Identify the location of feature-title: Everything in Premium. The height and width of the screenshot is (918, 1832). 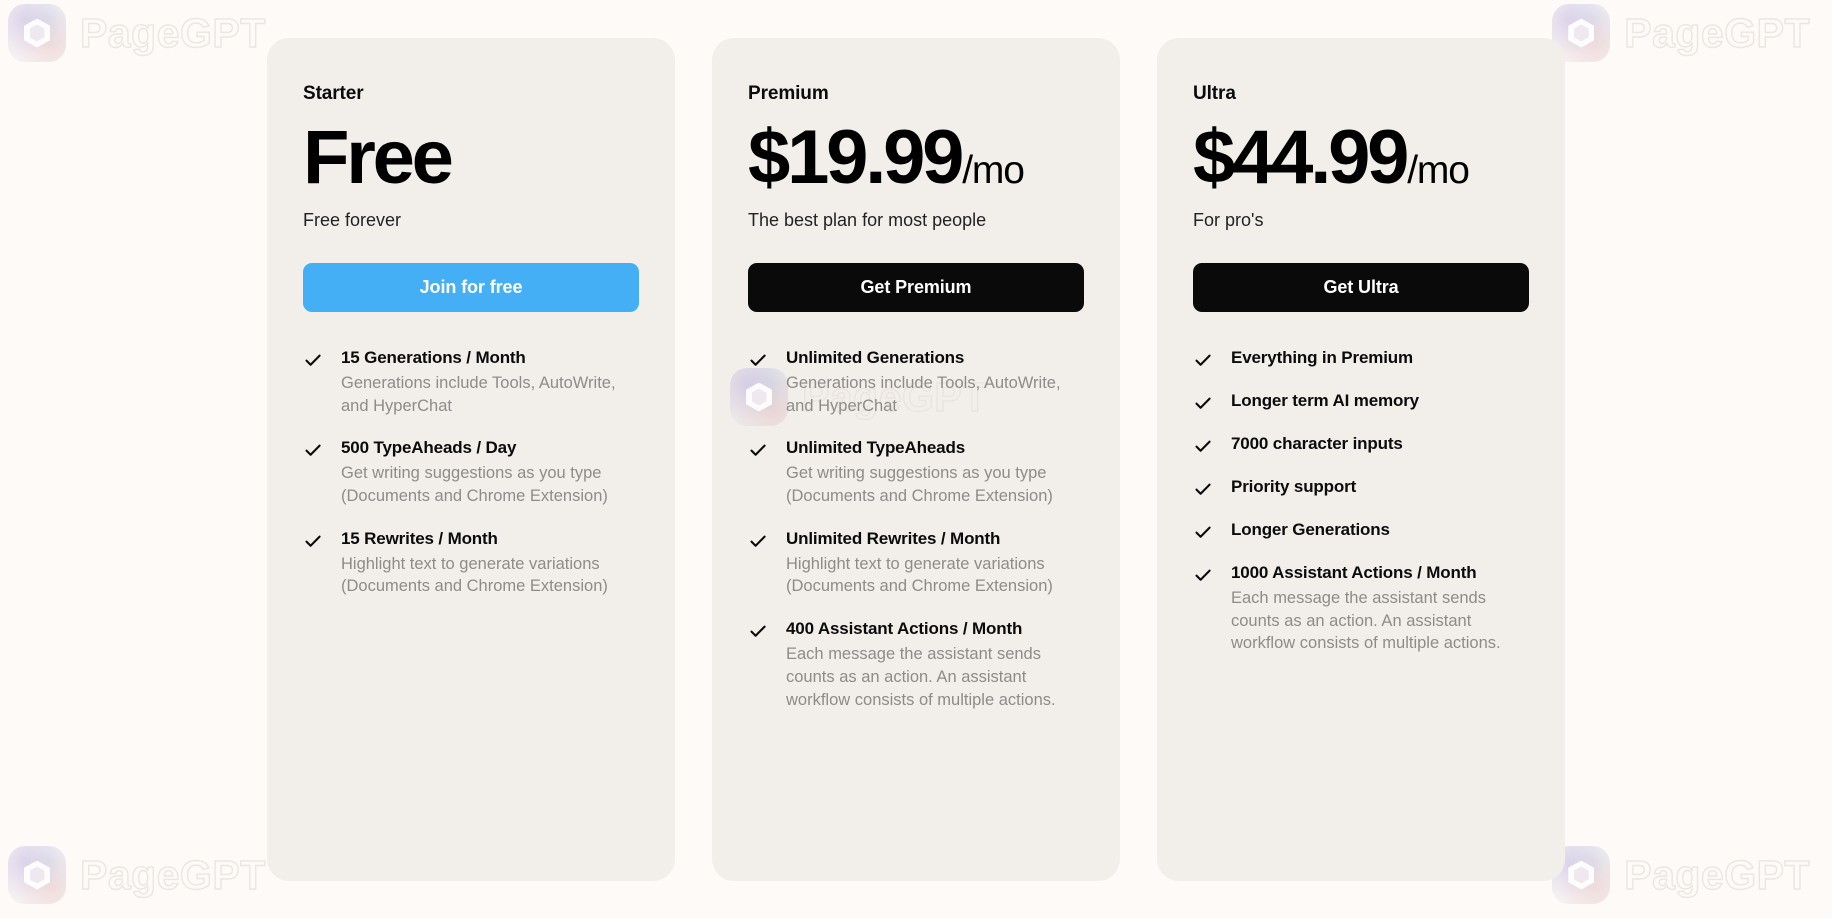
(1322, 358).